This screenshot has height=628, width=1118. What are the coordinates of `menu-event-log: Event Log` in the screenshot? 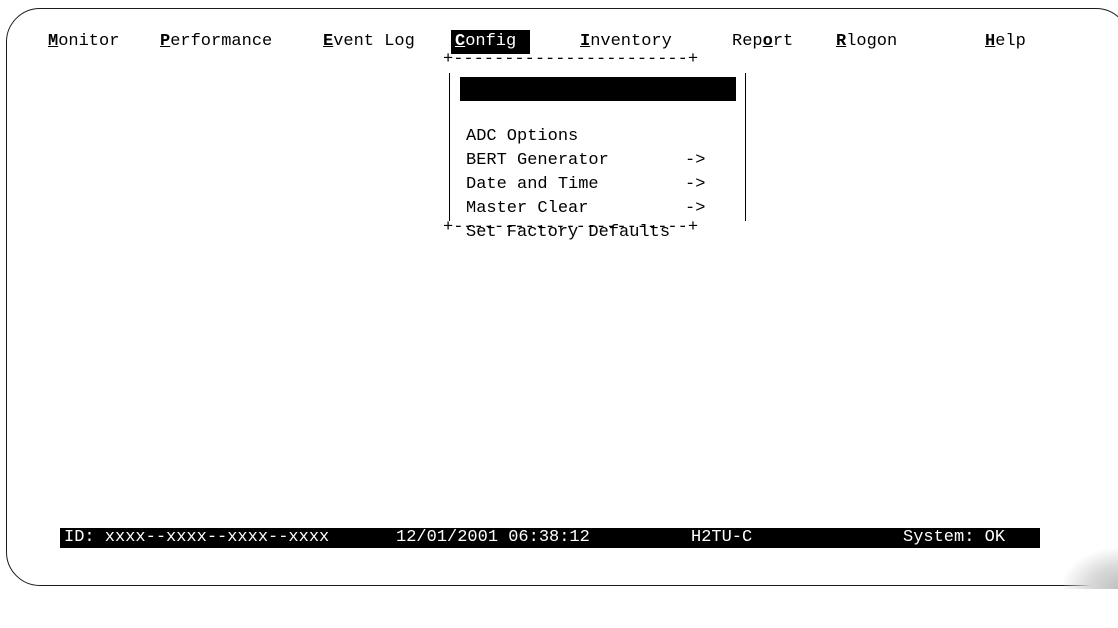 It's located at (369, 42).